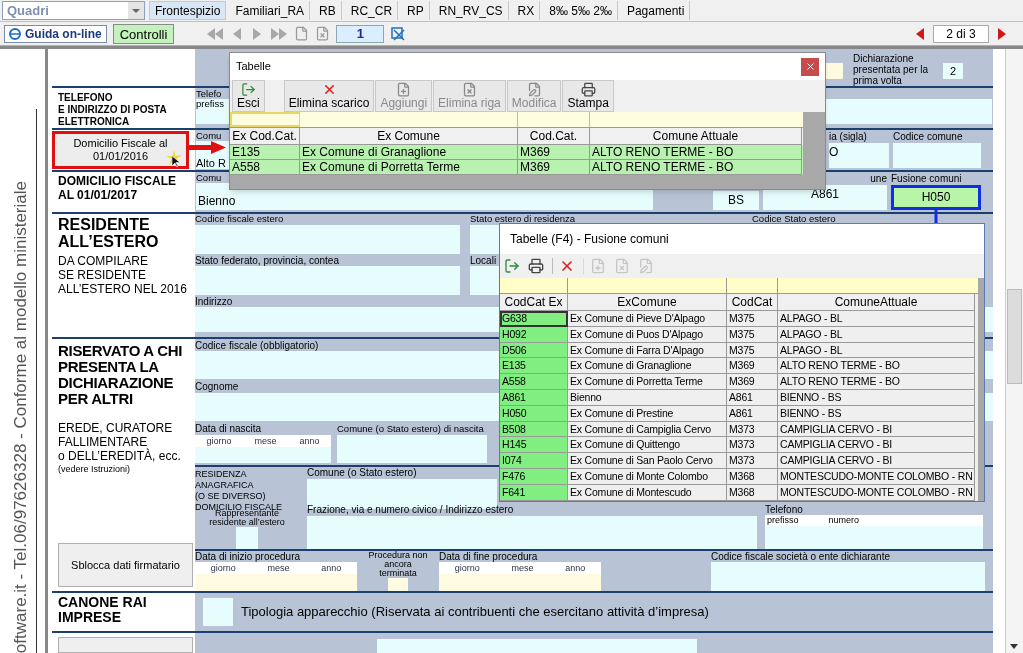  What do you see at coordinates (647, 319) in the screenshot?
I see `table-cell: Ex Comune di Pieve D'Alpago` at bounding box center [647, 319].